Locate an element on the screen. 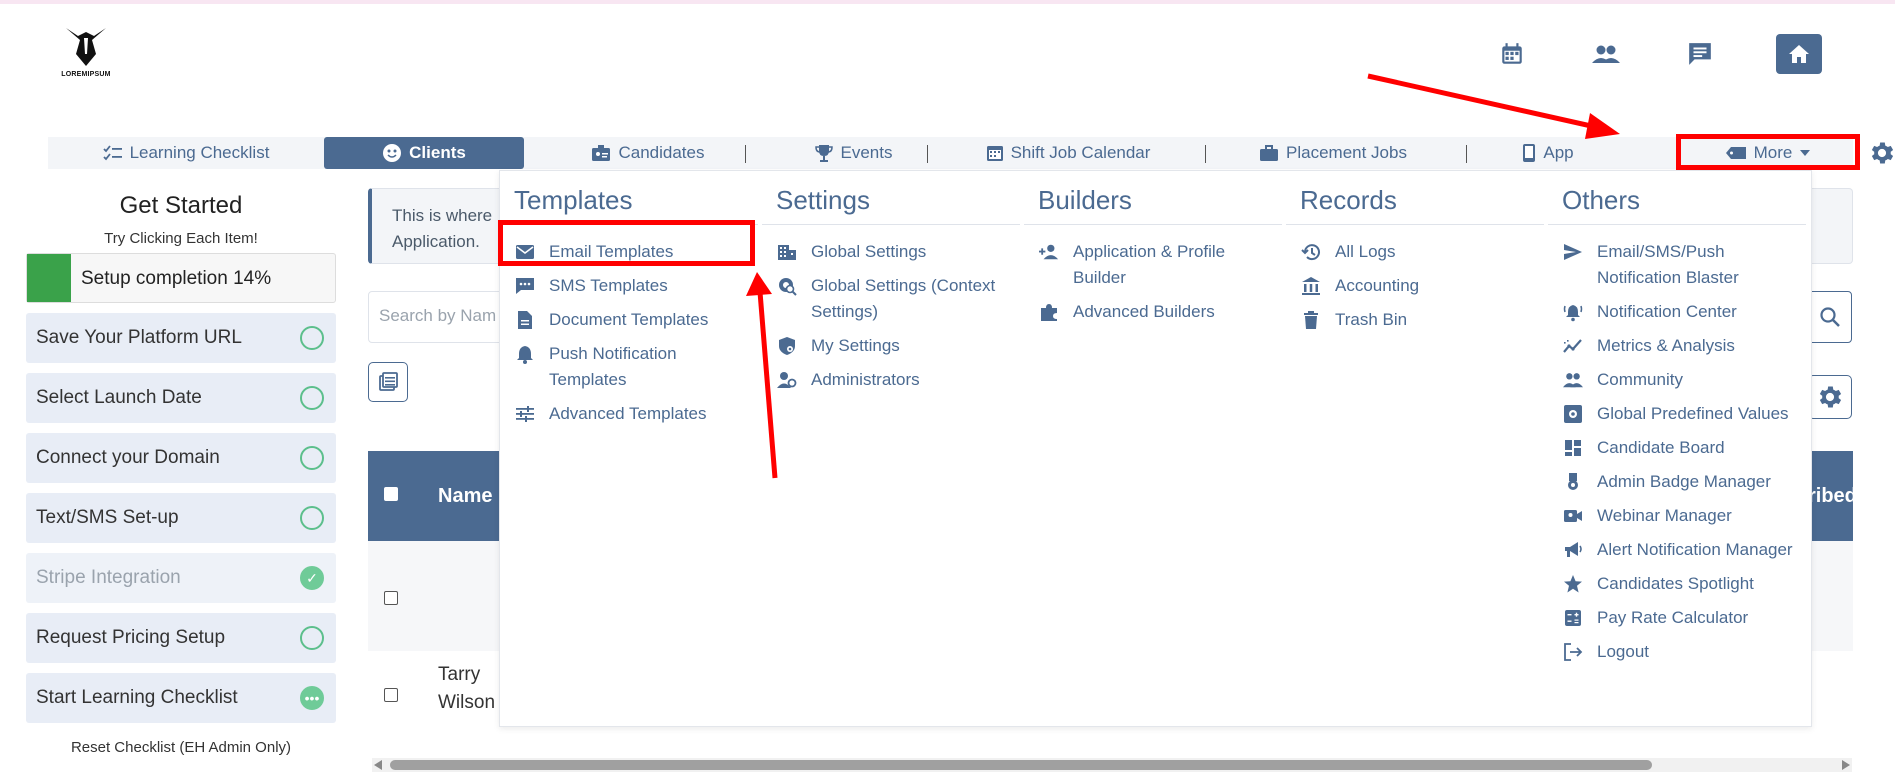 The height and width of the screenshot is (783, 1895). checklist-item-launch-date: Select Launch Date is located at coordinates (181, 398).